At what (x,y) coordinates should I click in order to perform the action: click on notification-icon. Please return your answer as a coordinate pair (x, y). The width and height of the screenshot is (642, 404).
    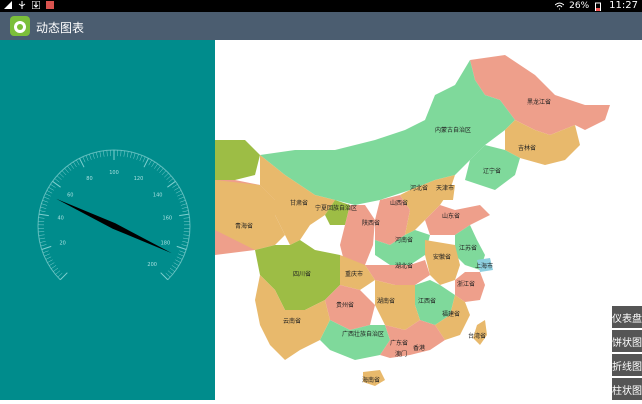
    Looking at the image, I should click on (50, 5).